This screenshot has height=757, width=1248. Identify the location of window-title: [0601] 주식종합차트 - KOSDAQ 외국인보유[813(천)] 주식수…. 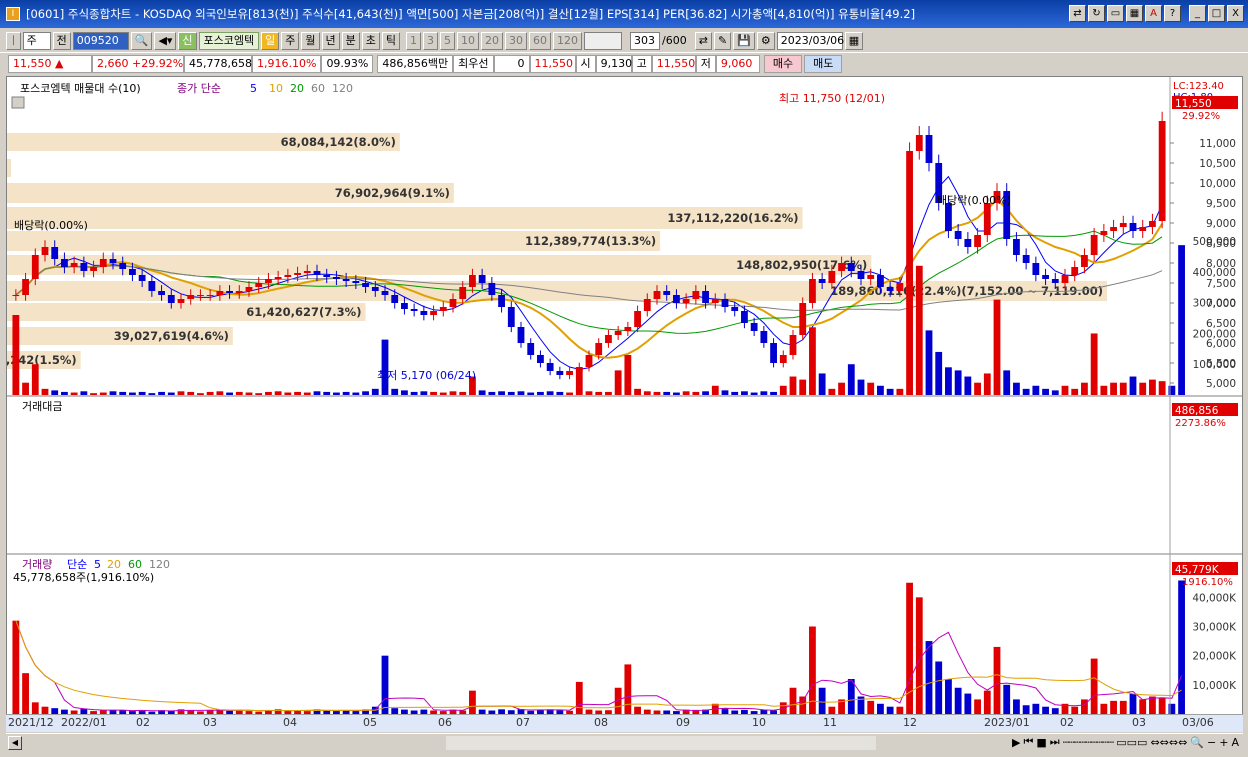
(471, 14).